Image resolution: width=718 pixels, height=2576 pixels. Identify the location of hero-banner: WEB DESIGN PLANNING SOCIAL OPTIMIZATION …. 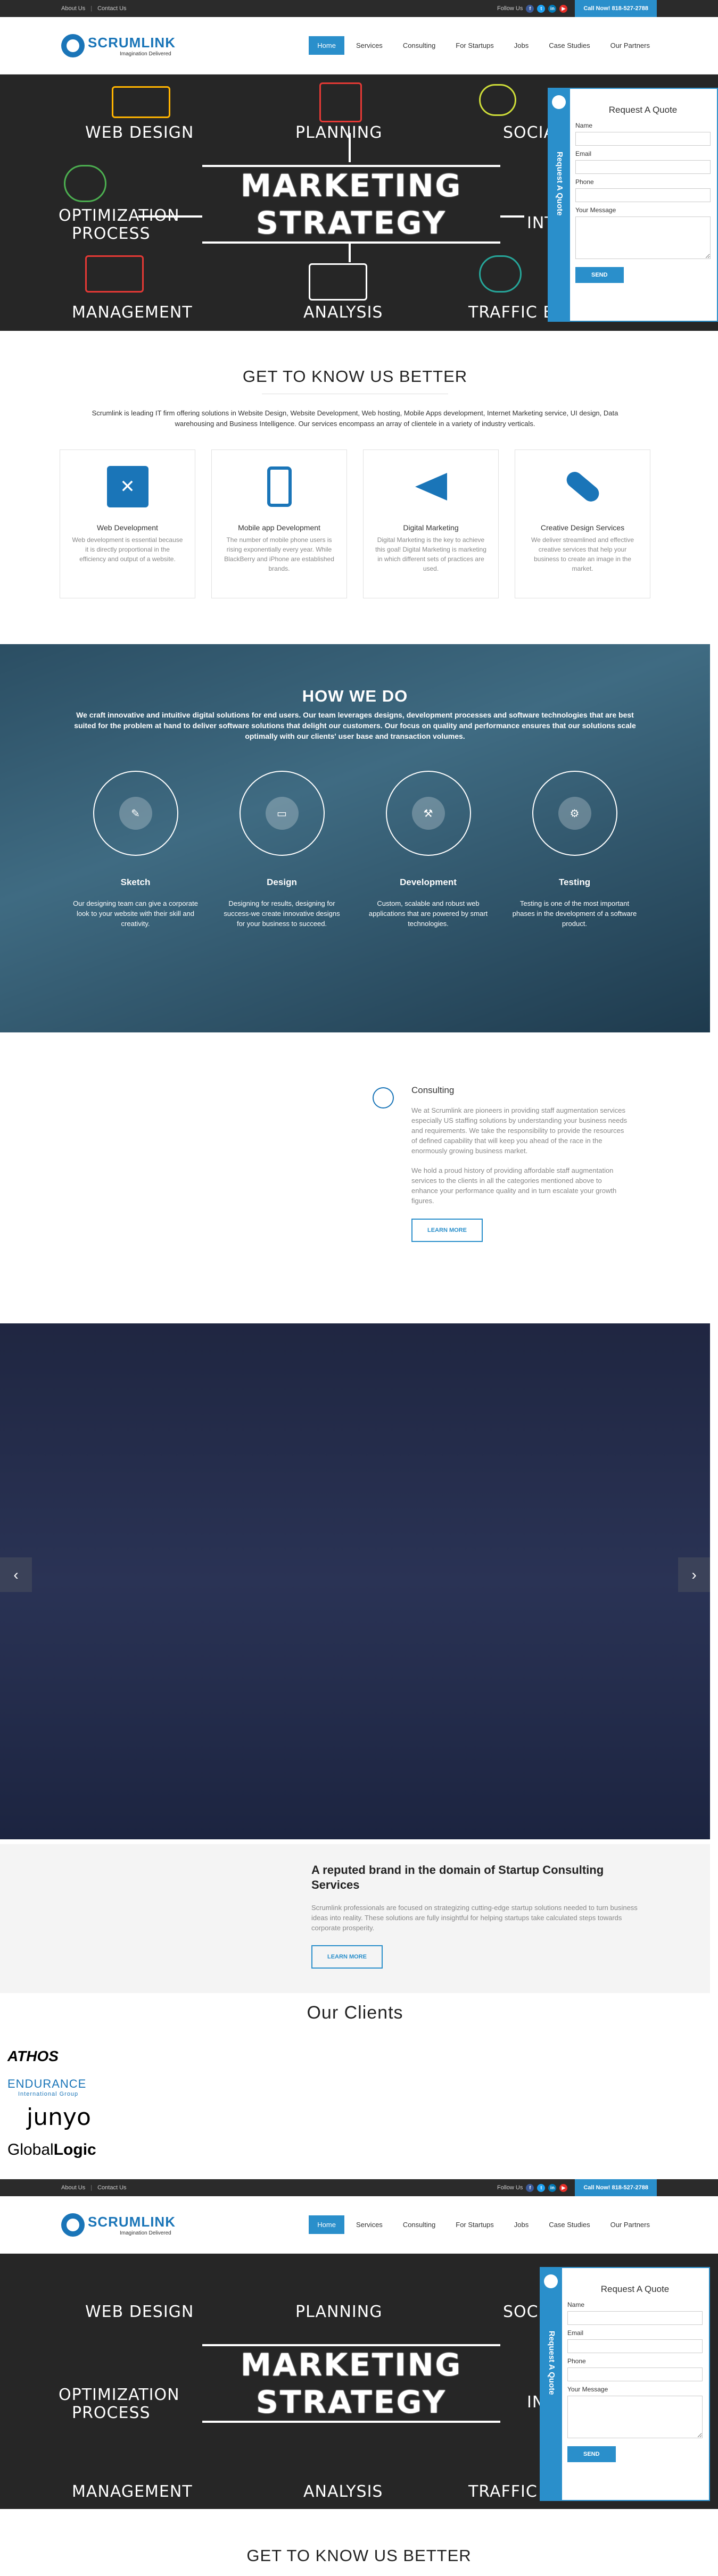
(359, 203).